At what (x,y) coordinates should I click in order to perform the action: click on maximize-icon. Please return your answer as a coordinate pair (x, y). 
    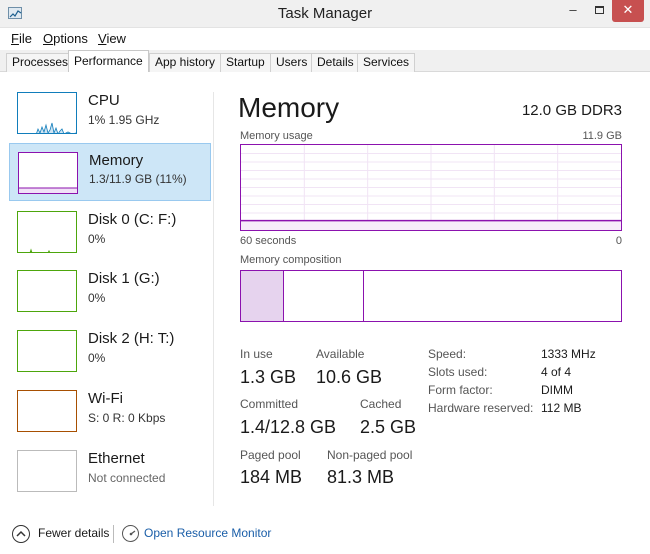
    Looking at the image, I should click on (599, 10).